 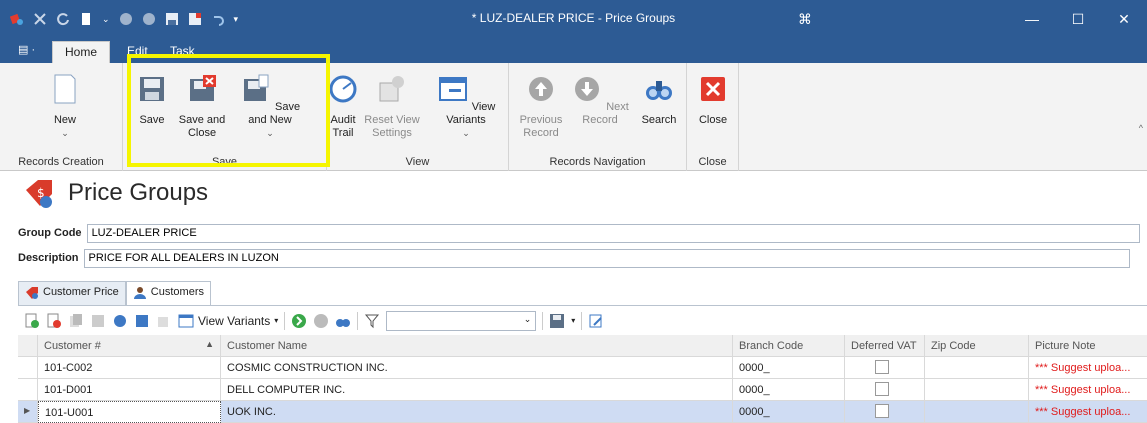 What do you see at coordinates (236, 19) in the screenshot?
I see `customize-chevron-icon: ▾` at bounding box center [236, 19].